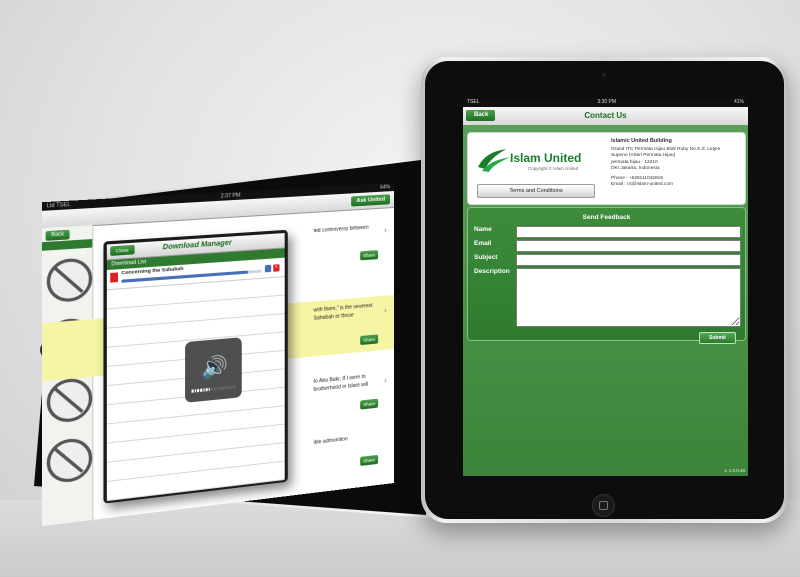 The image size is (800, 577). What do you see at coordinates (483, 229) in the screenshot?
I see `name-label: Name` at bounding box center [483, 229].